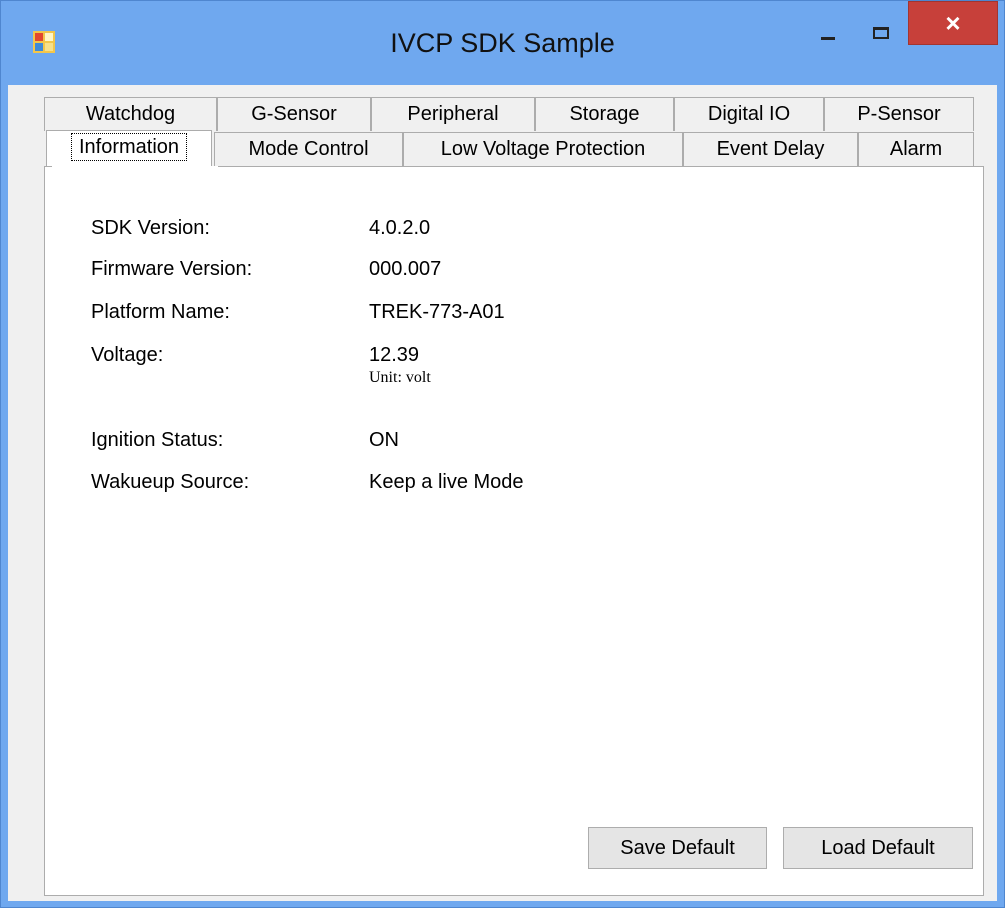 The image size is (1005, 908). I want to click on tab-alarm: Alarm, so click(916, 149).